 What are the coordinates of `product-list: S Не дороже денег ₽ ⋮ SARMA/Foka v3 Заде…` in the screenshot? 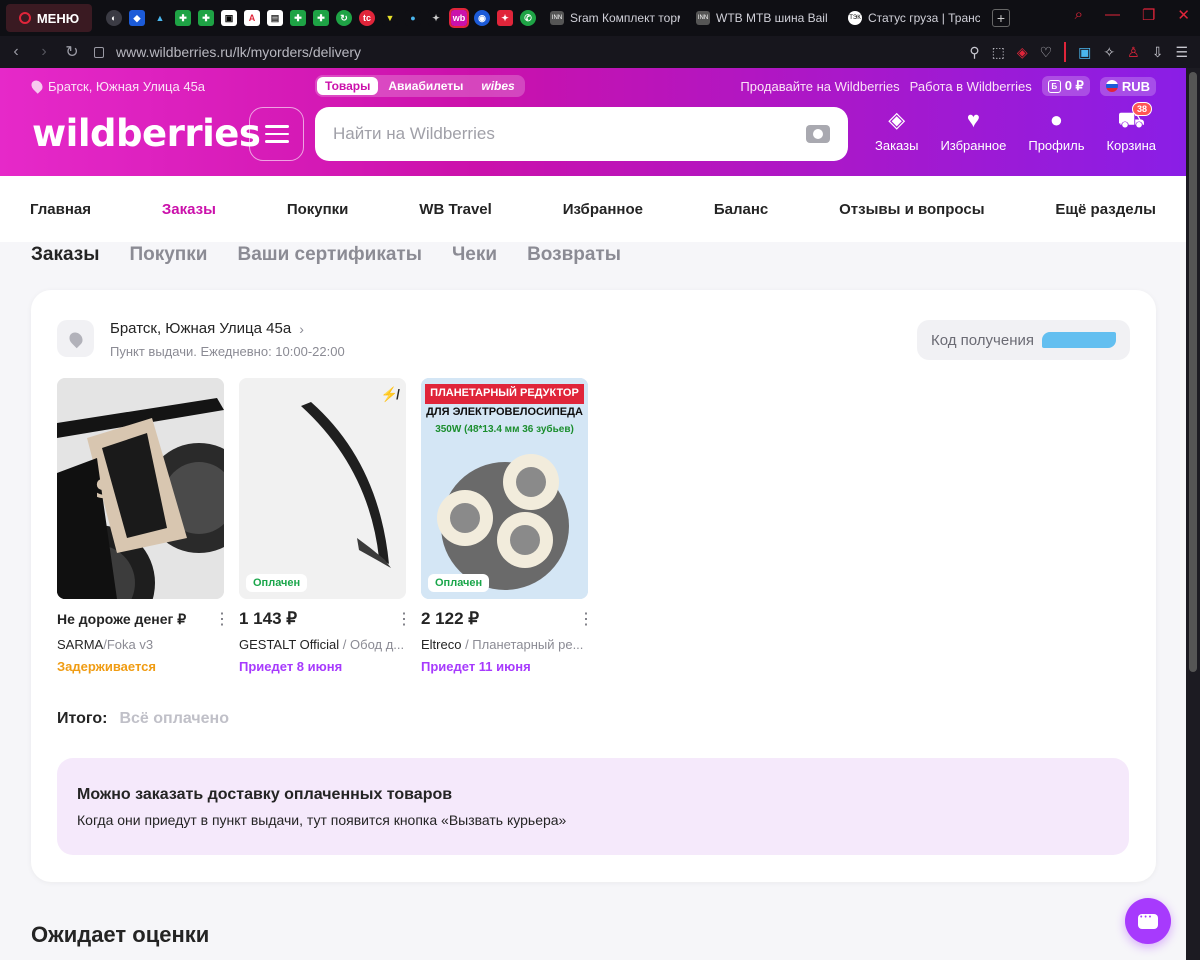 It's located at (325, 526).